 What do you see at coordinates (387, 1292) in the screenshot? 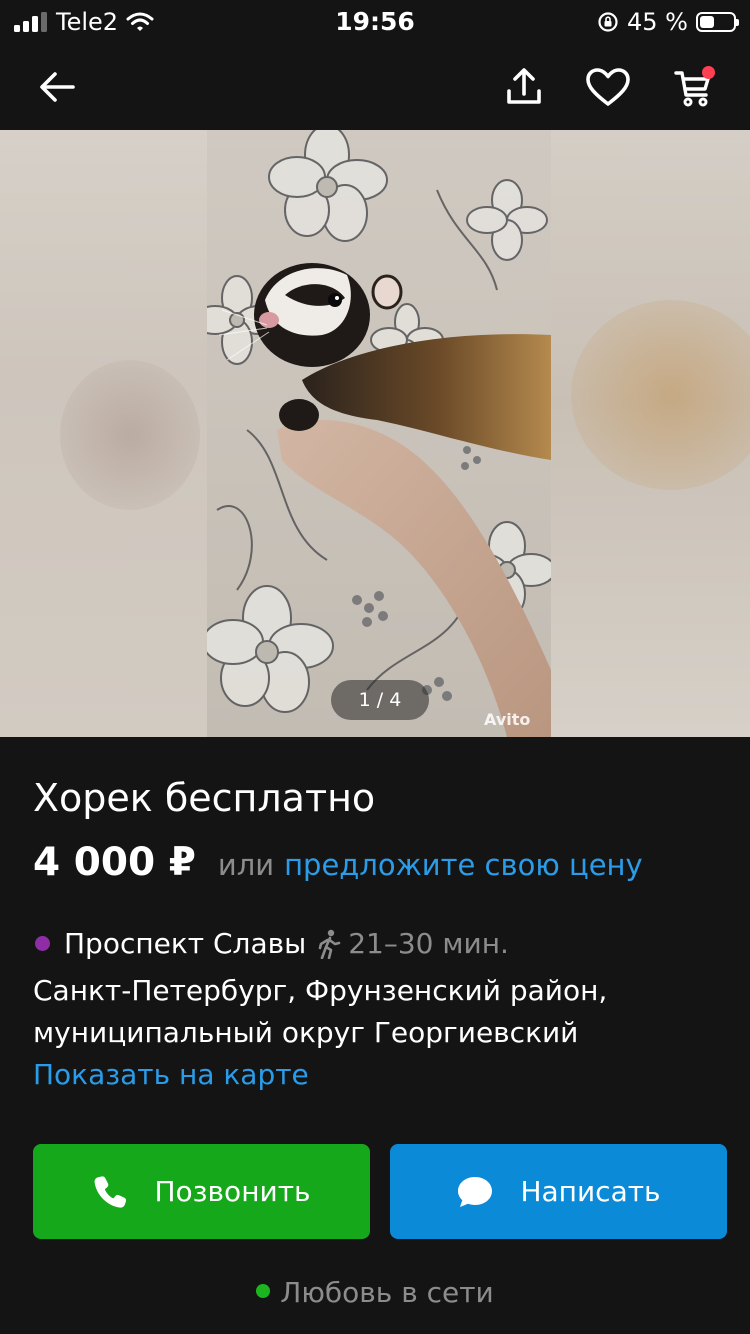
I see `seller-status-text: Любовь в сети` at bounding box center [387, 1292].